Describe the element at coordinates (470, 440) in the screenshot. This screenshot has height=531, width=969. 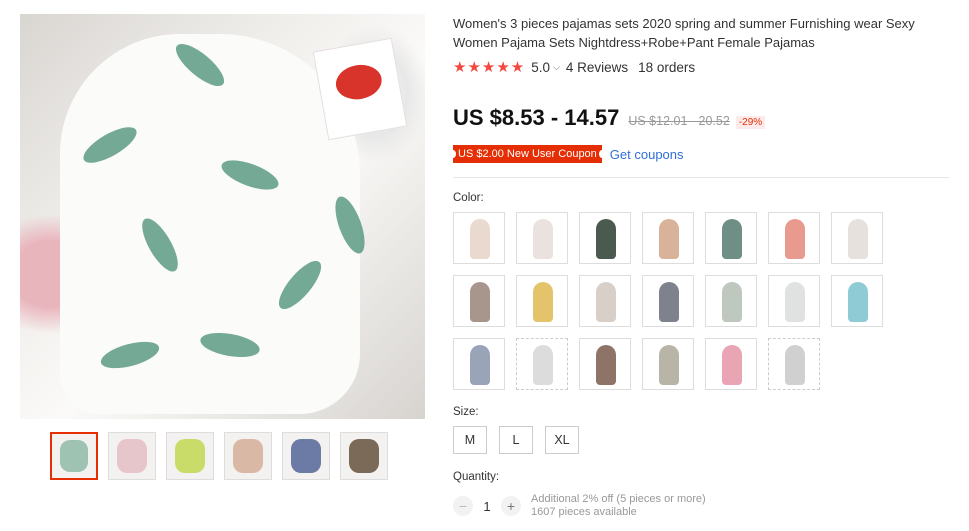
I see `size-option-m: M` at that location.